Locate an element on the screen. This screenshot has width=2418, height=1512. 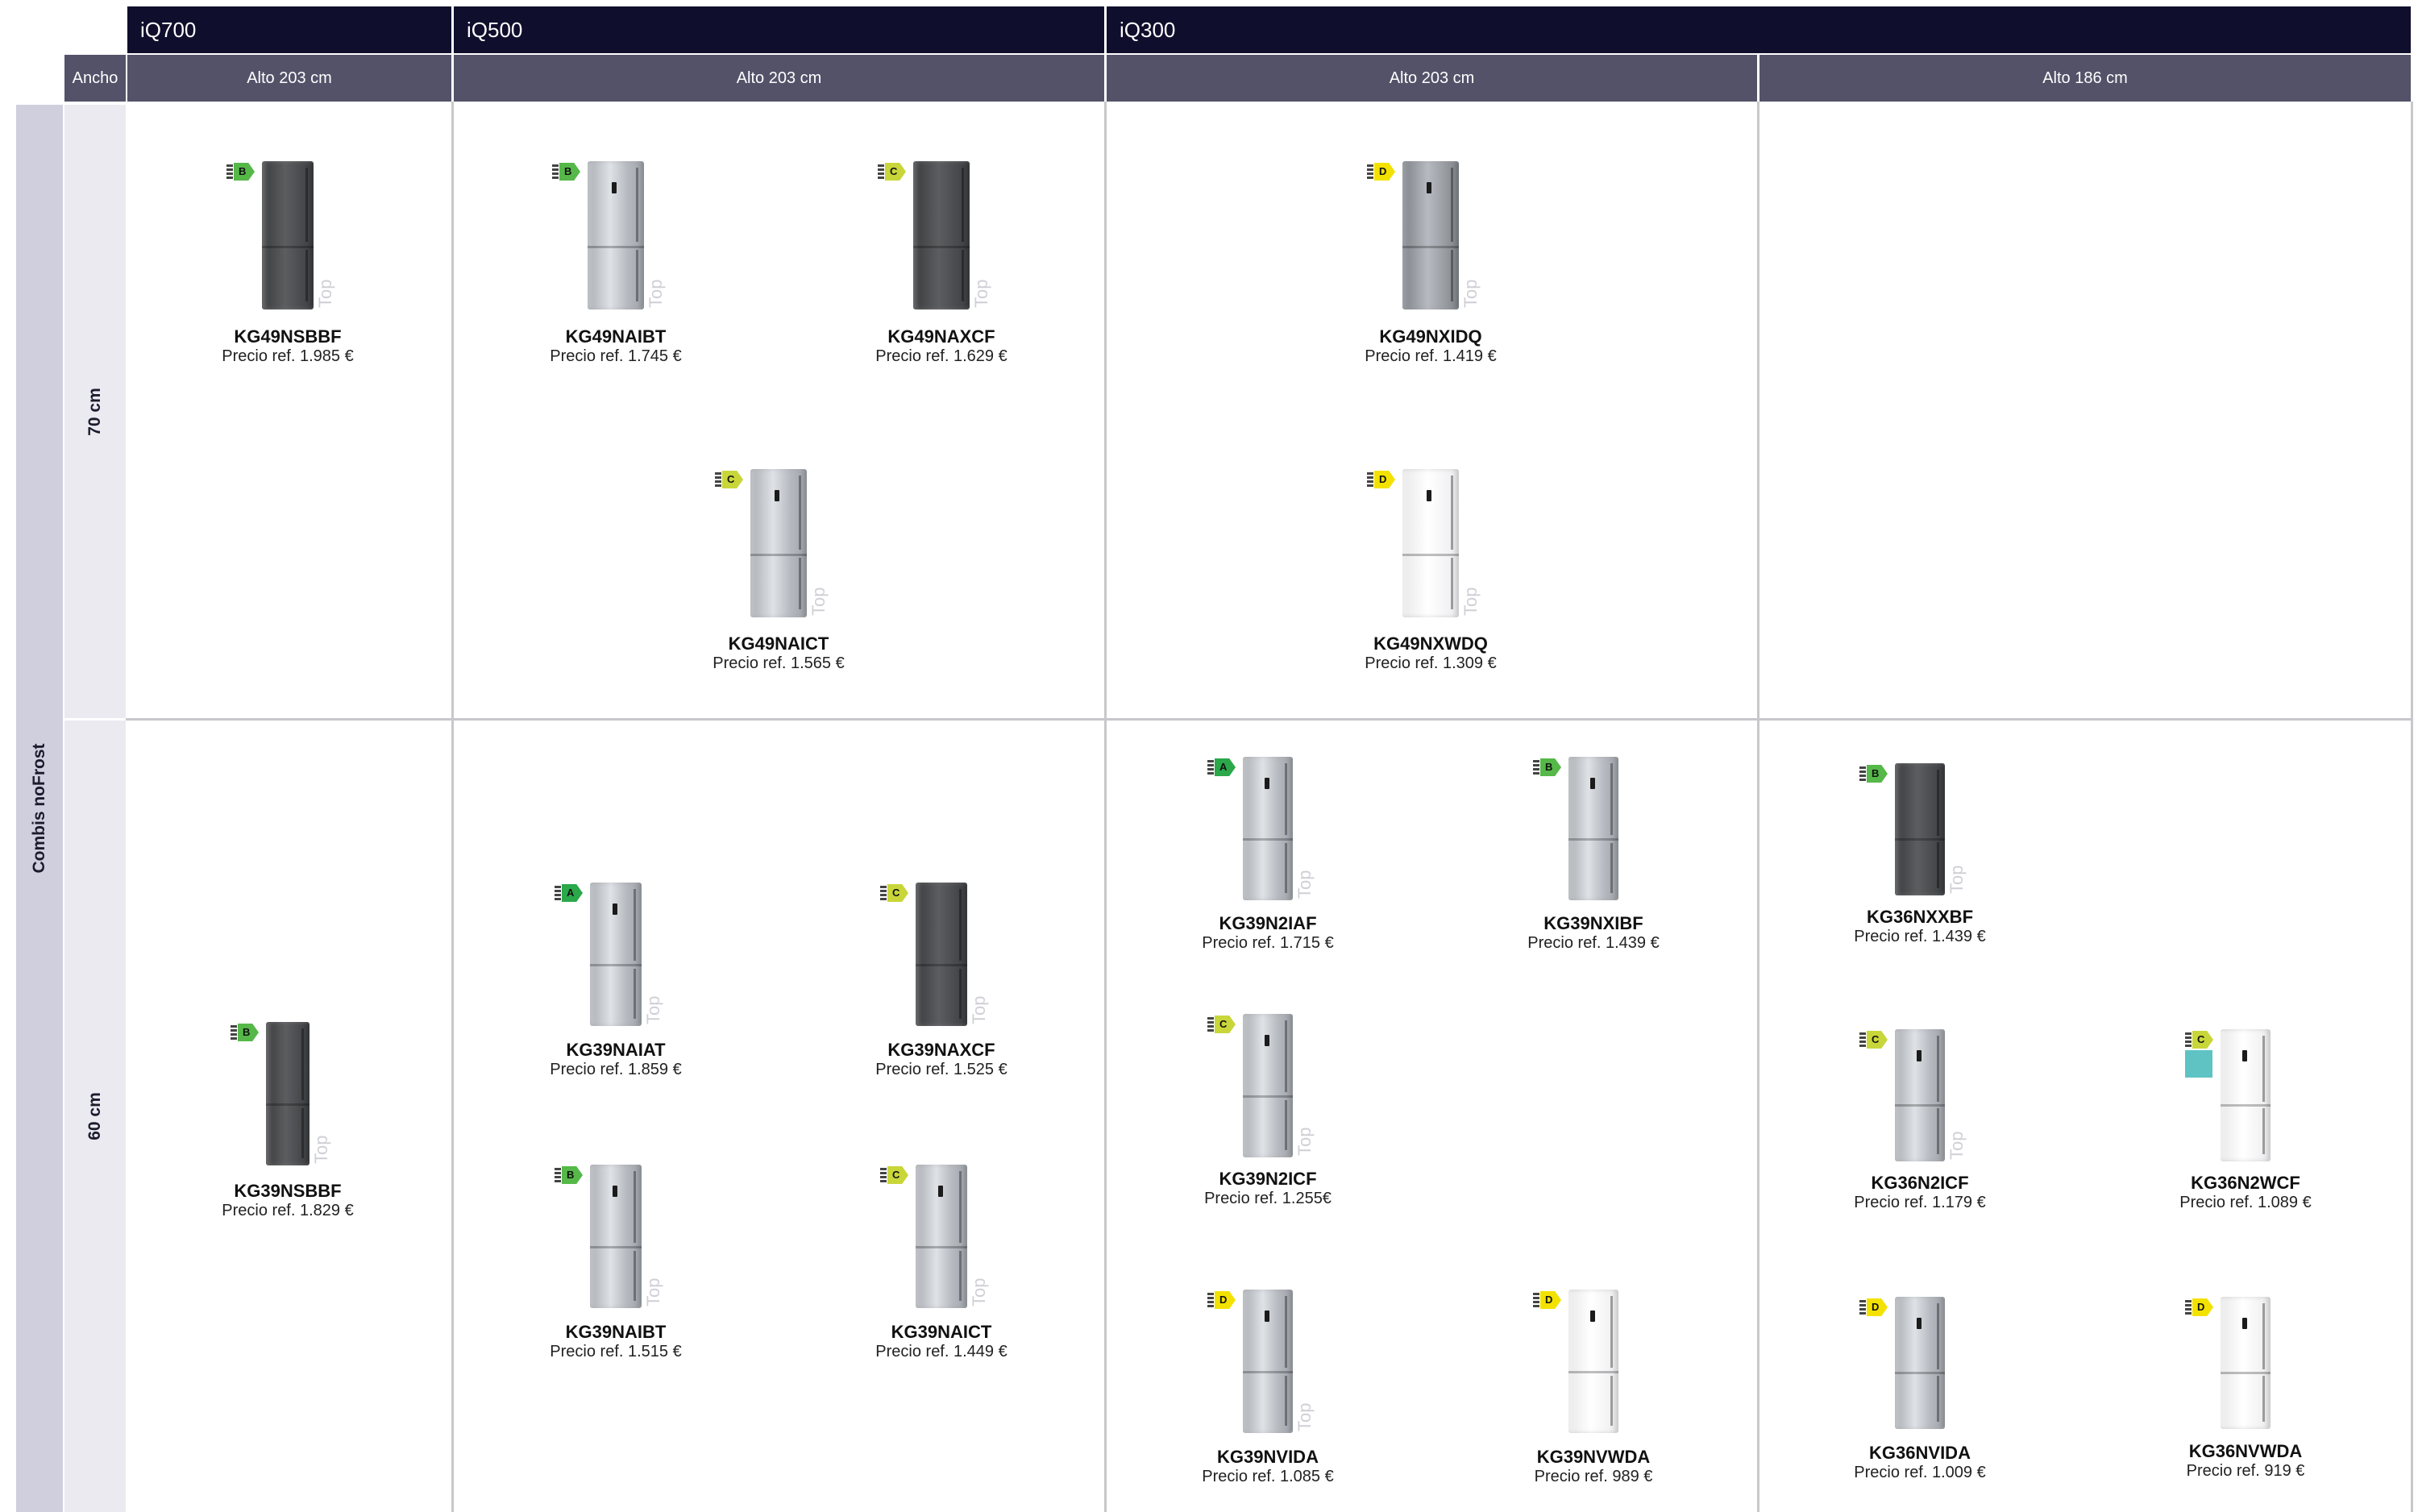
product-price: Precio ref. 1.985 € is located at coordinates (288, 356).